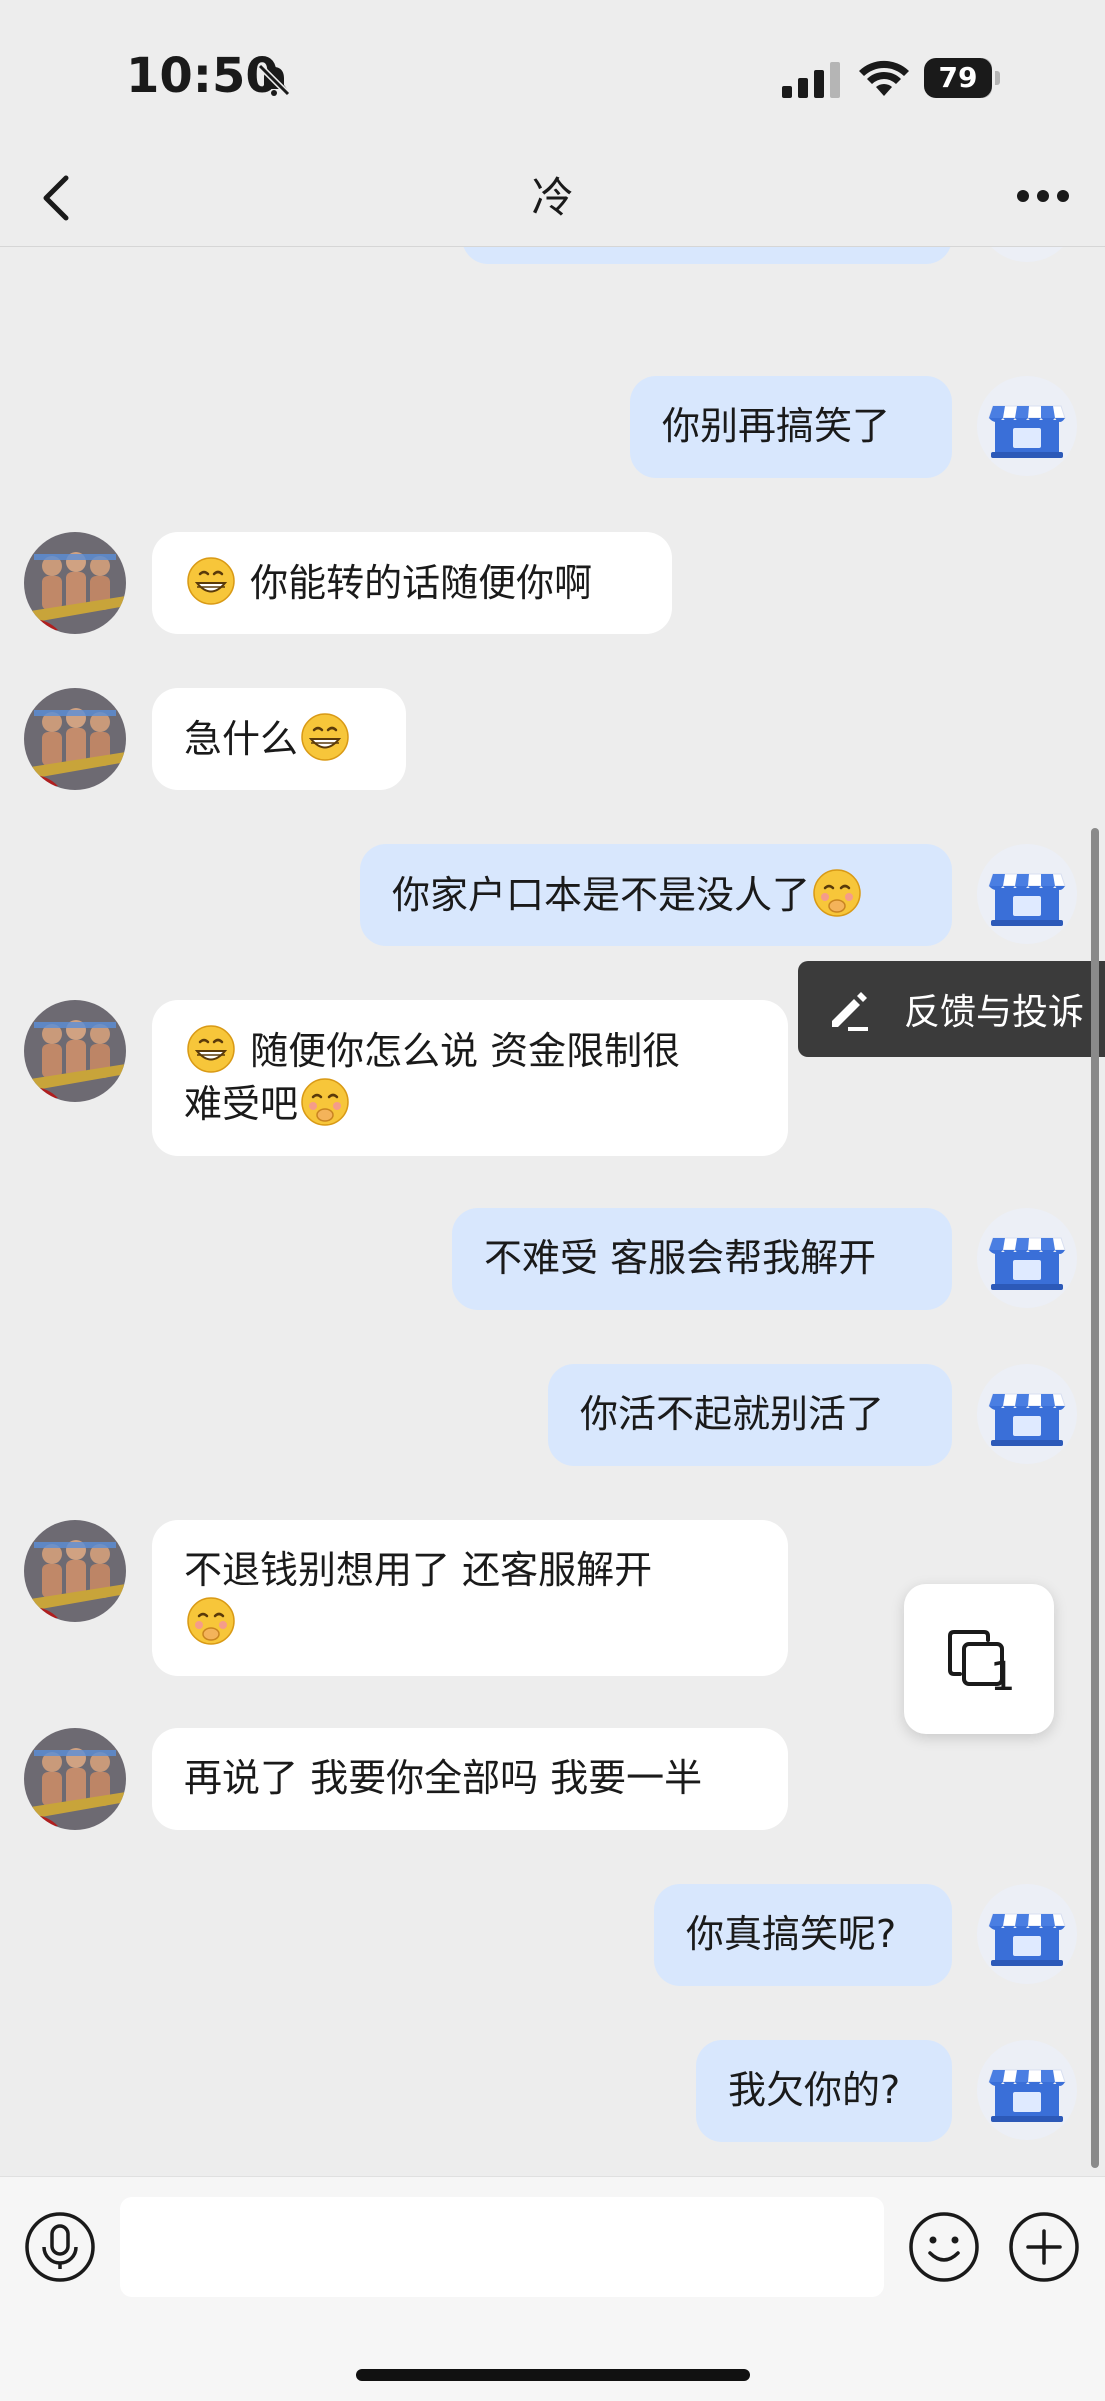 The image size is (1105, 2401). What do you see at coordinates (552, 739) in the screenshot?
I see `incoming-message-row: 急什么` at bounding box center [552, 739].